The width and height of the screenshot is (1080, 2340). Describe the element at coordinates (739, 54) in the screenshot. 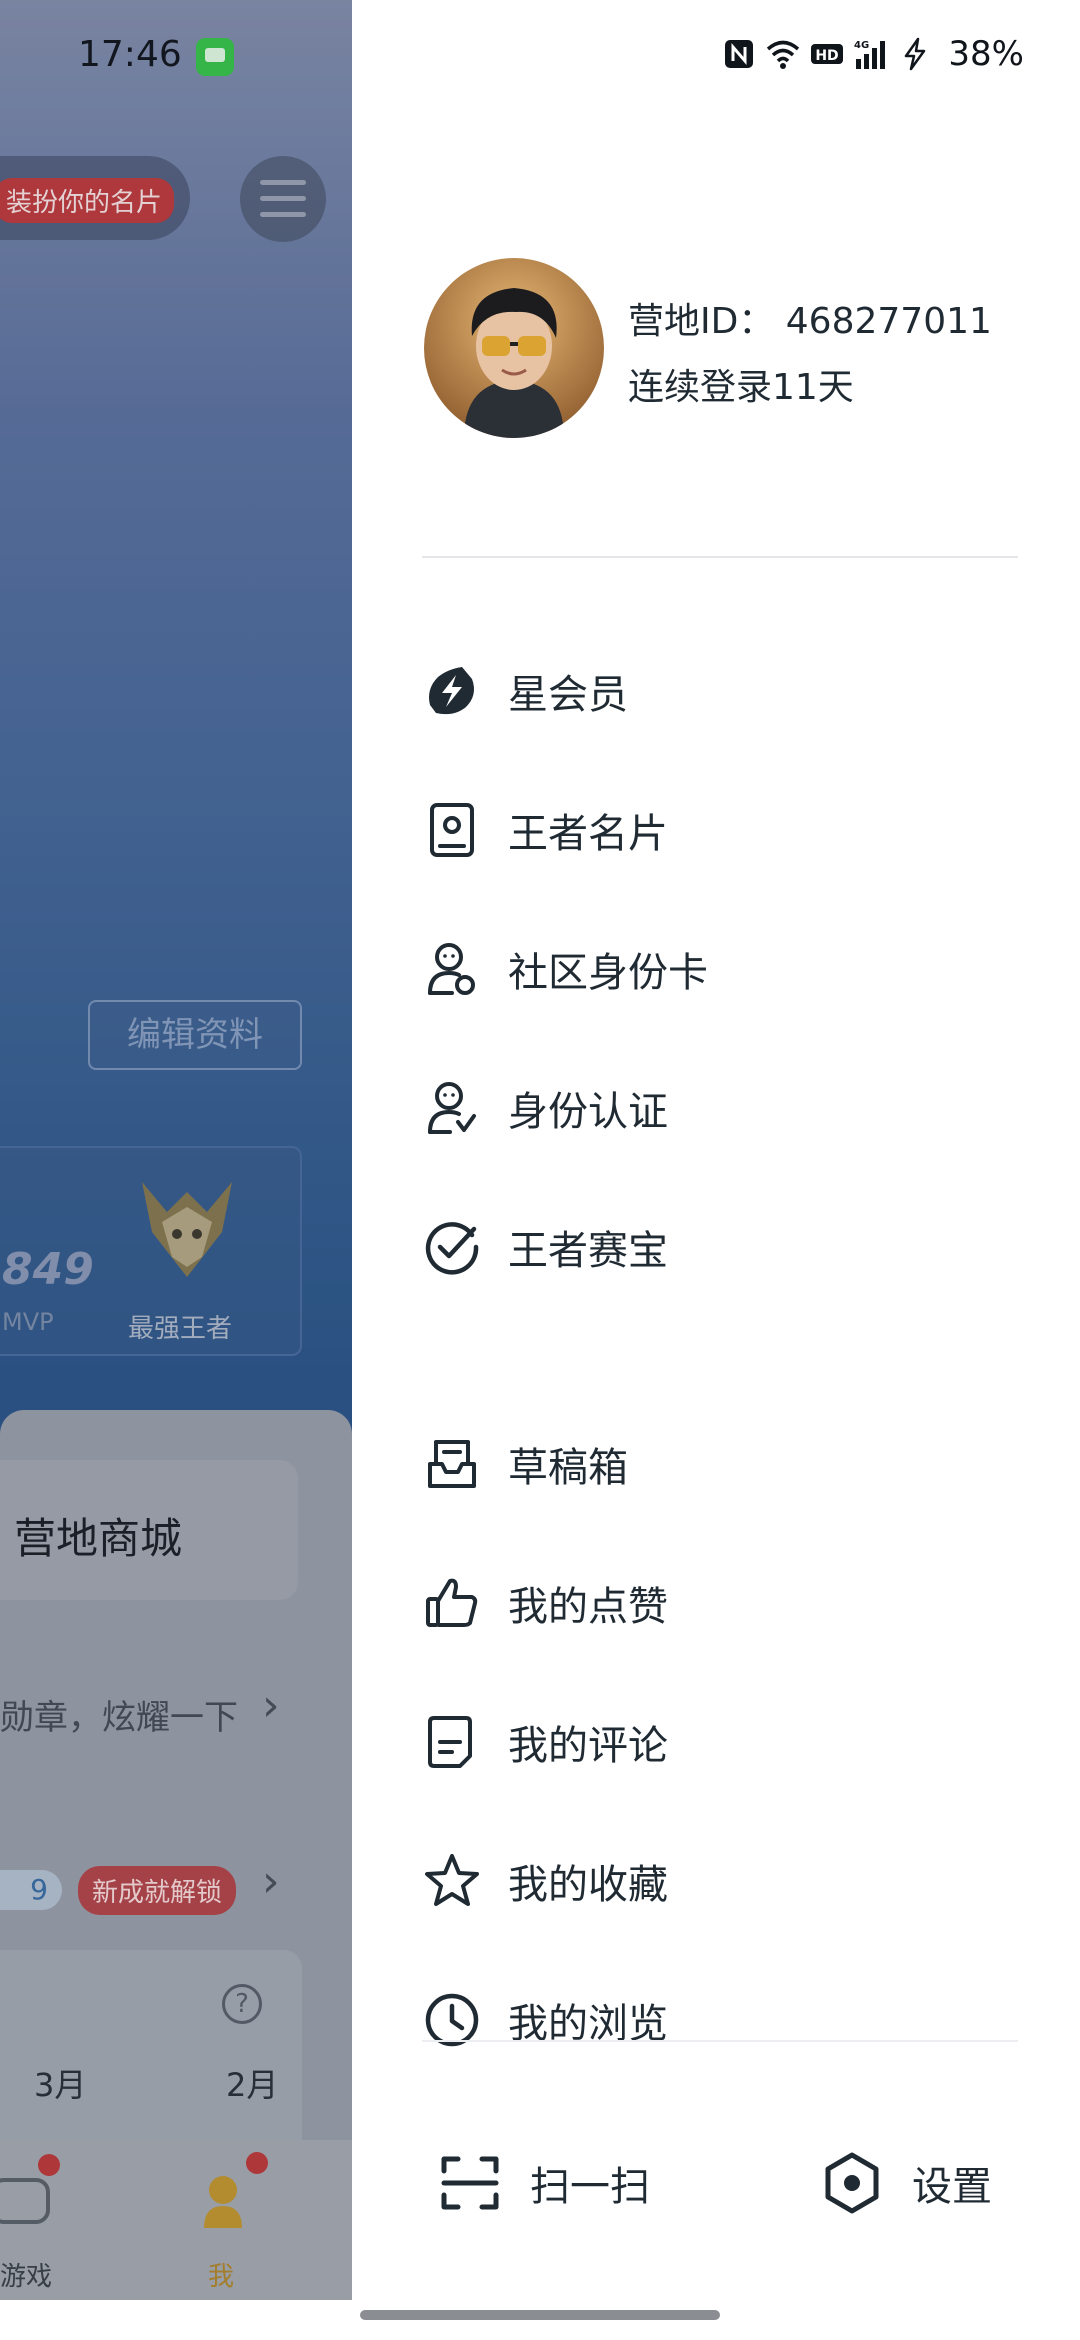

I see `nfc-icon` at that location.